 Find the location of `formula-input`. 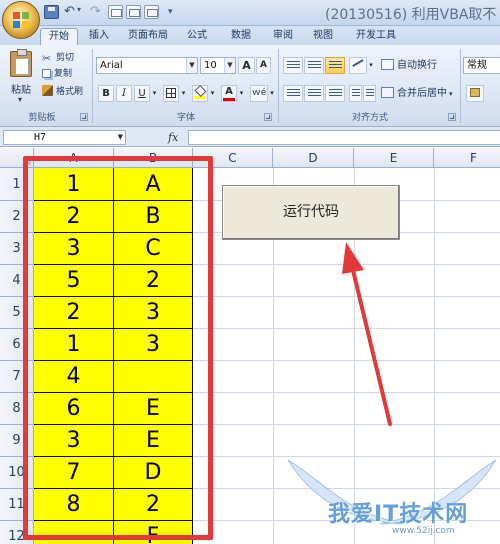

formula-input is located at coordinates (344, 137).